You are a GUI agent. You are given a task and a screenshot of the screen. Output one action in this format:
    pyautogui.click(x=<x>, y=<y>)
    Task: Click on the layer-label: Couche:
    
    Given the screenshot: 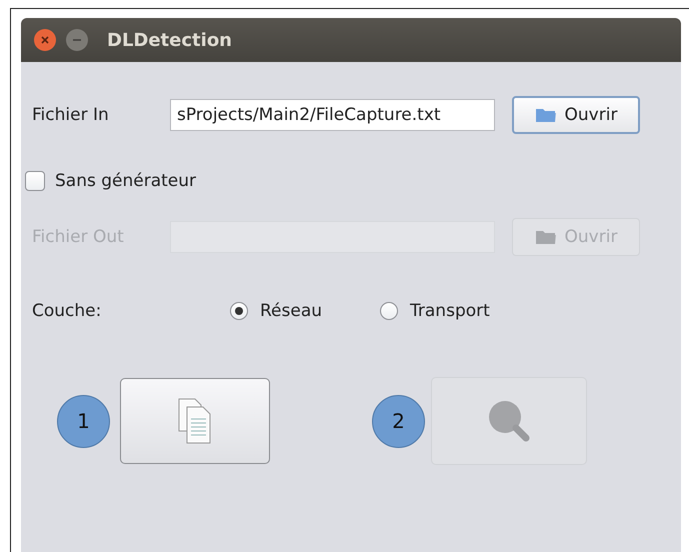 What is the action you would take?
    pyautogui.click(x=67, y=311)
    